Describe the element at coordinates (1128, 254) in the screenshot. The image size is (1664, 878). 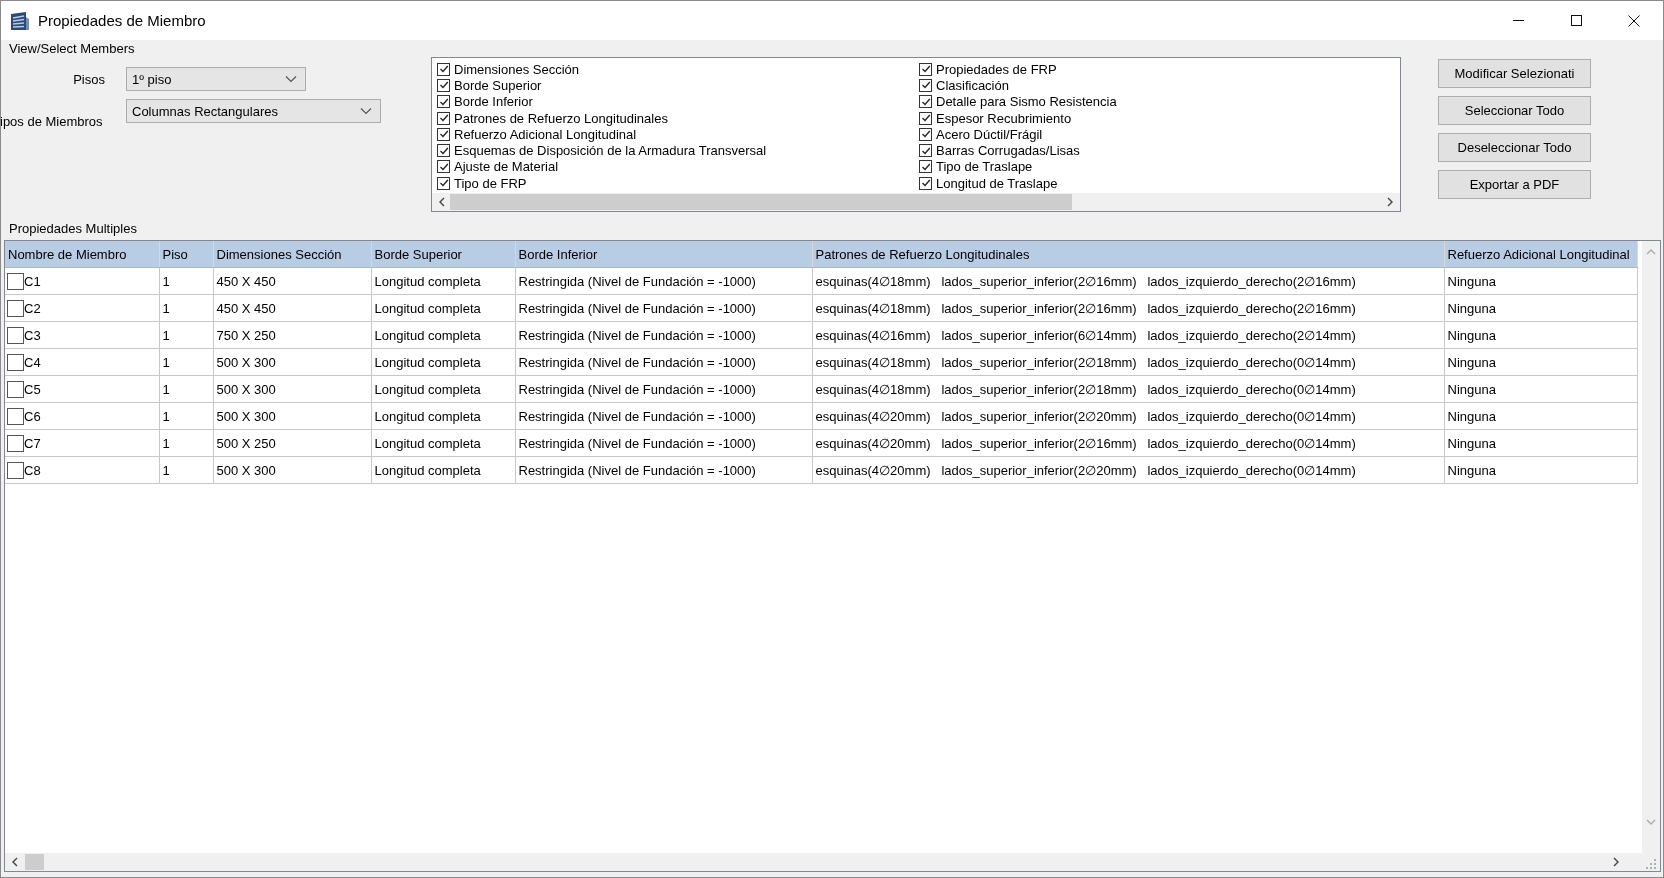
I see `column-header: Patrones de Refuerzo Longitudinales` at that location.